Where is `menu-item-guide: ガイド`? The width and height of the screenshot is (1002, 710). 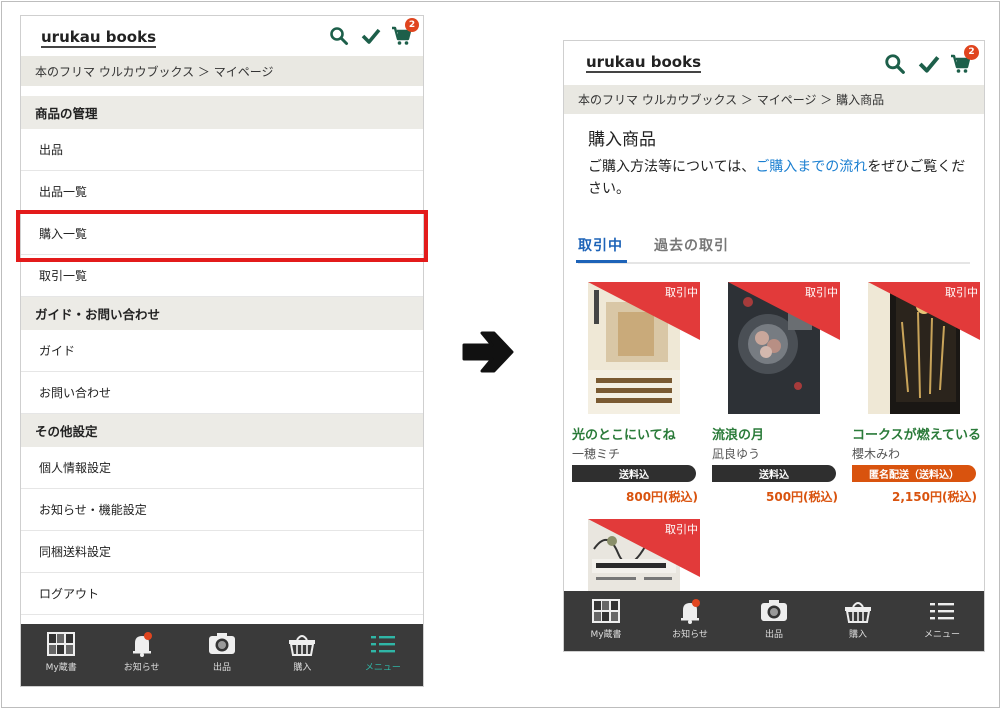 menu-item-guide: ガイド is located at coordinates (222, 351).